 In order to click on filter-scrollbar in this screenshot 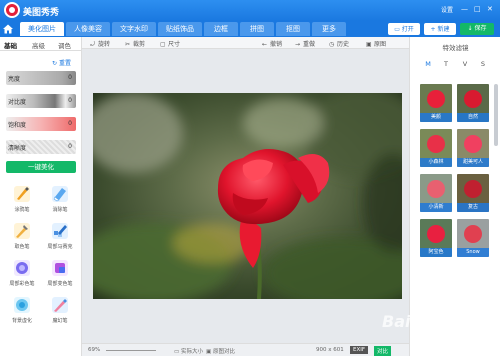, I will do `click(496, 115)`.